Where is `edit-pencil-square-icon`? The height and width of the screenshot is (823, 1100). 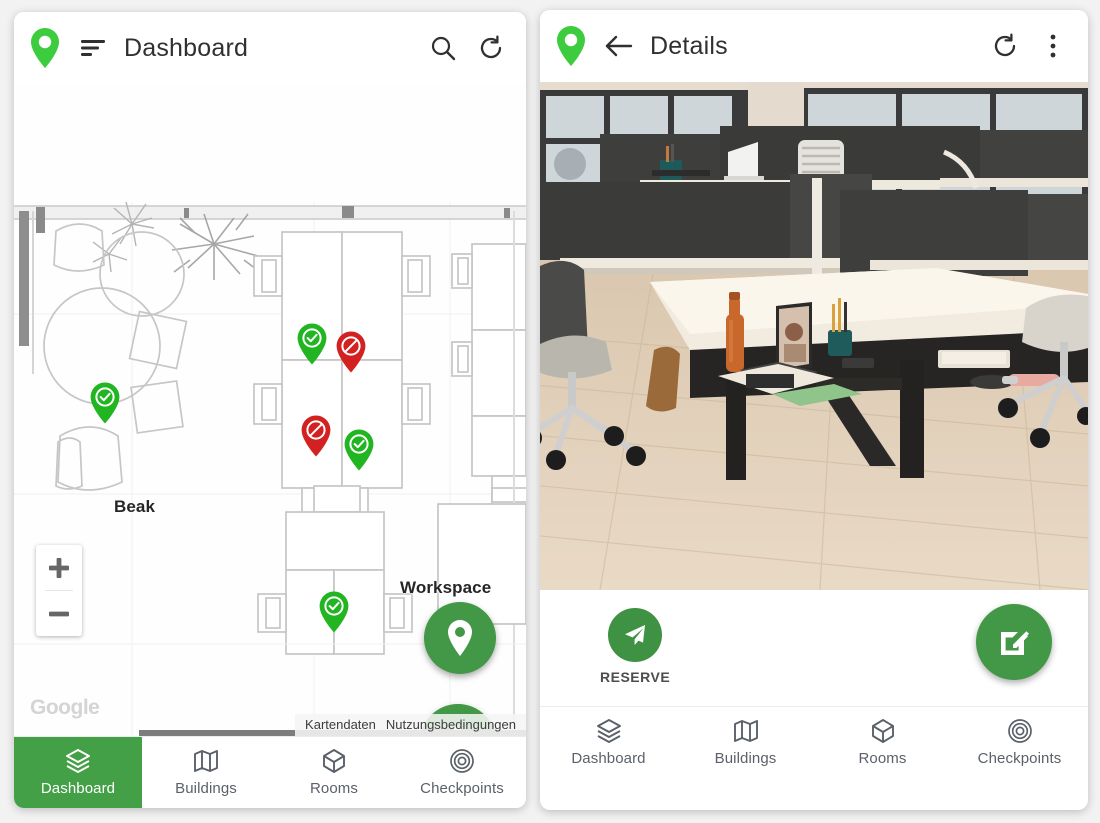 edit-pencil-square-icon is located at coordinates (1015, 643).